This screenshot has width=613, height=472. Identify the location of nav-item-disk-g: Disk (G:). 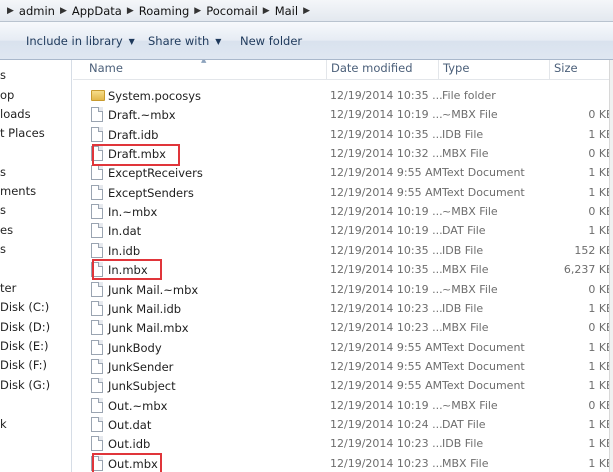
(25, 385).